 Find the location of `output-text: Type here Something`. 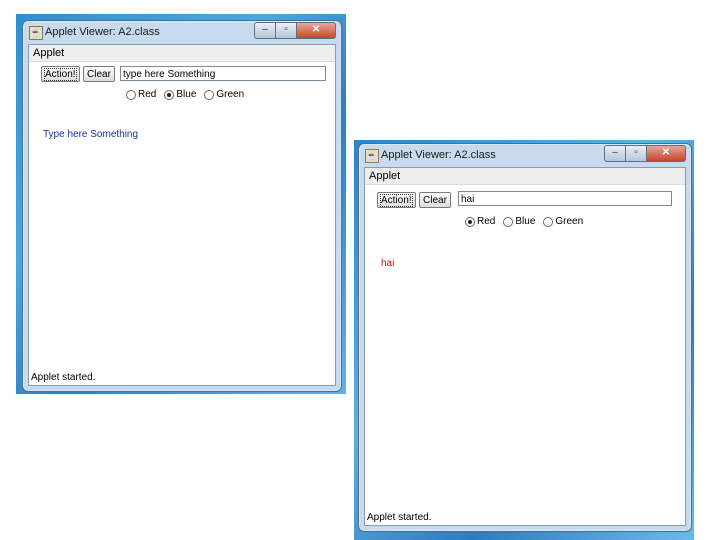

output-text: Type here Something is located at coordinates (91, 134).